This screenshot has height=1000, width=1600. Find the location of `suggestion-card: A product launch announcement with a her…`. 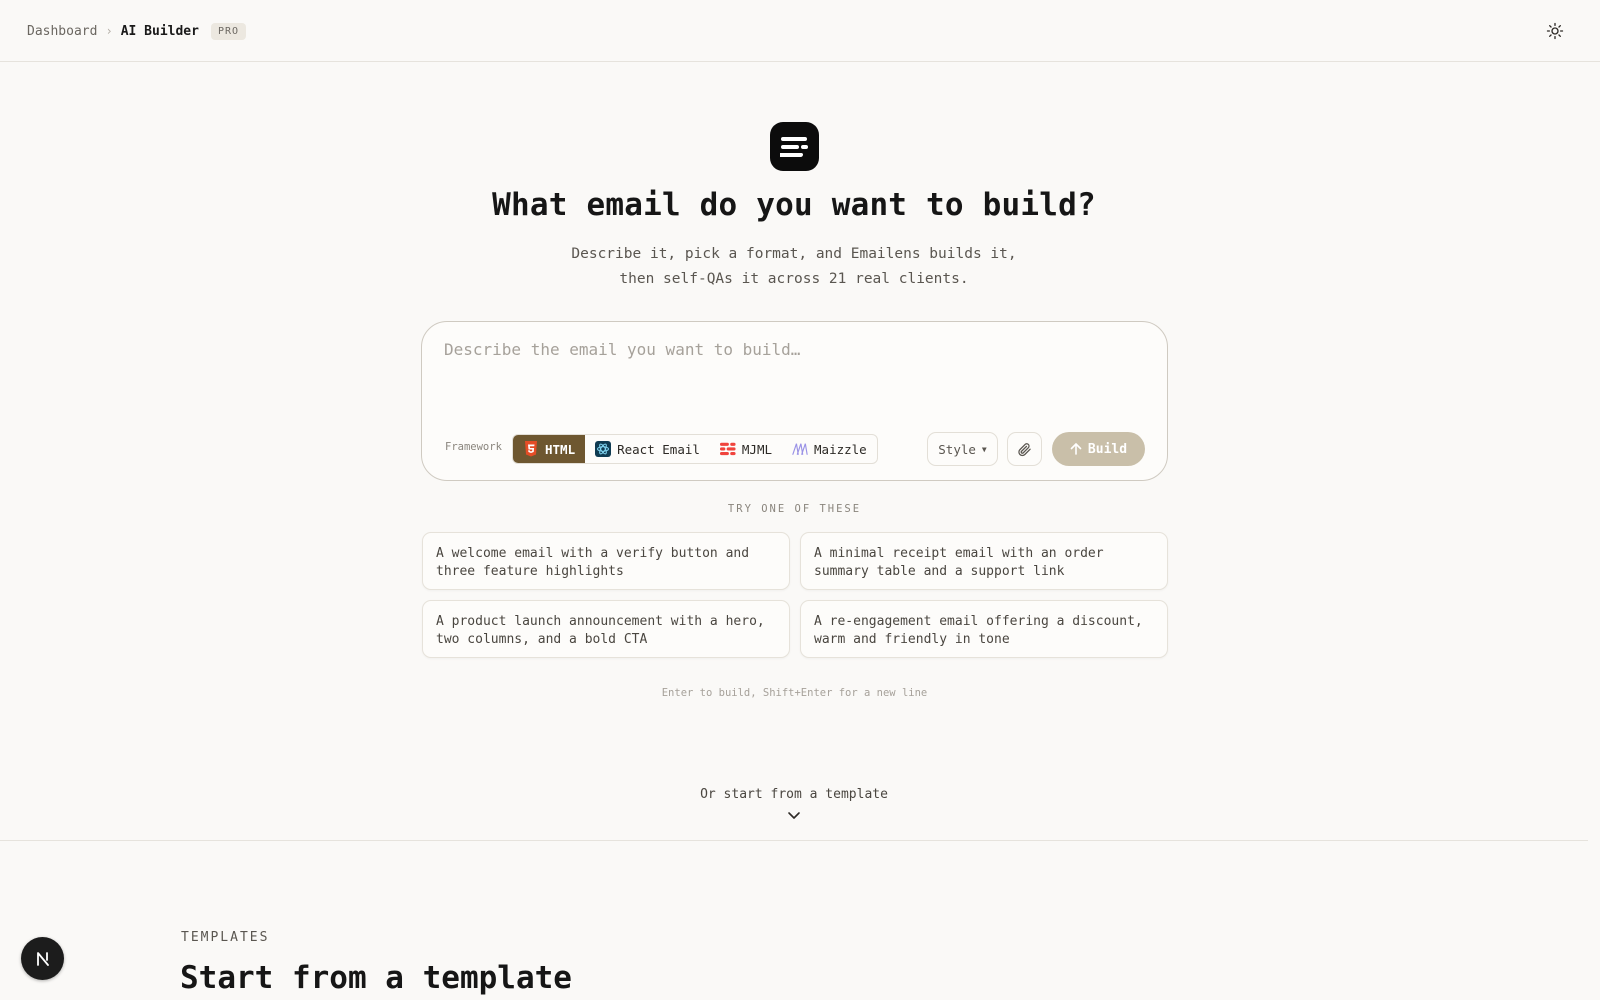

suggestion-card: A product launch announcement with a her… is located at coordinates (606, 629).